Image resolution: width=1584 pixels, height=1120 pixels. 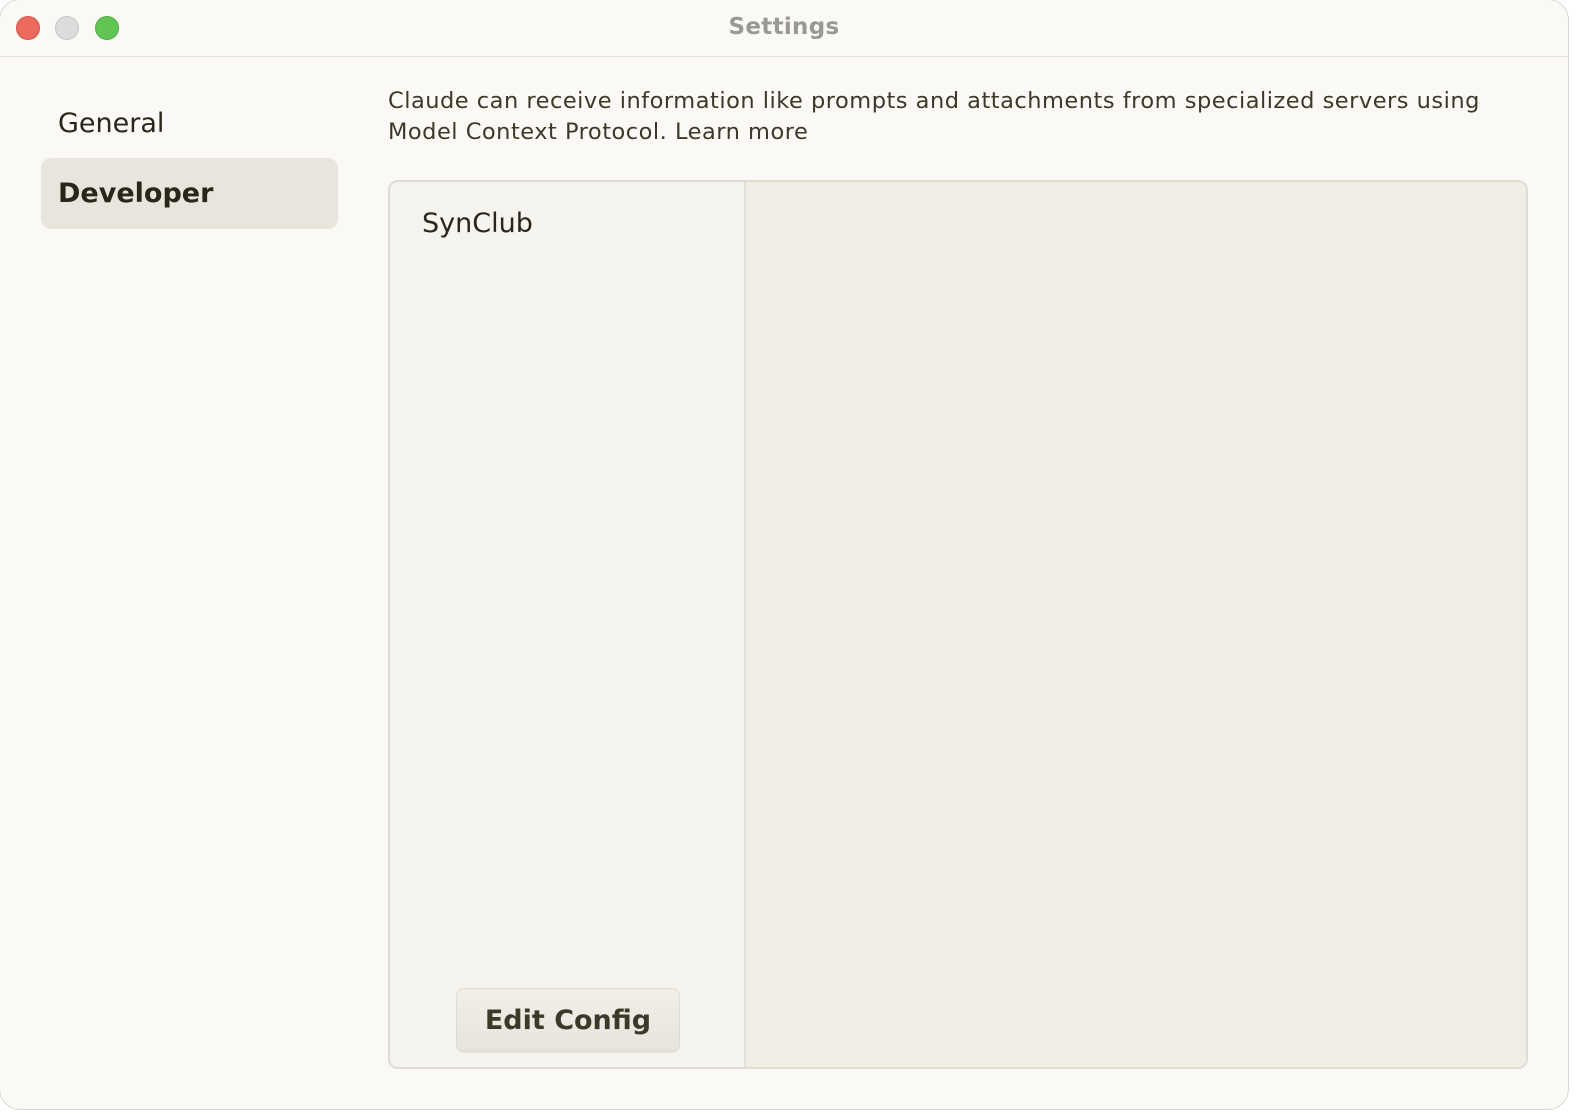 What do you see at coordinates (189, 123) in the screenshot?
I see `sidebar-item-general: General` at bounding box center [189, 123].